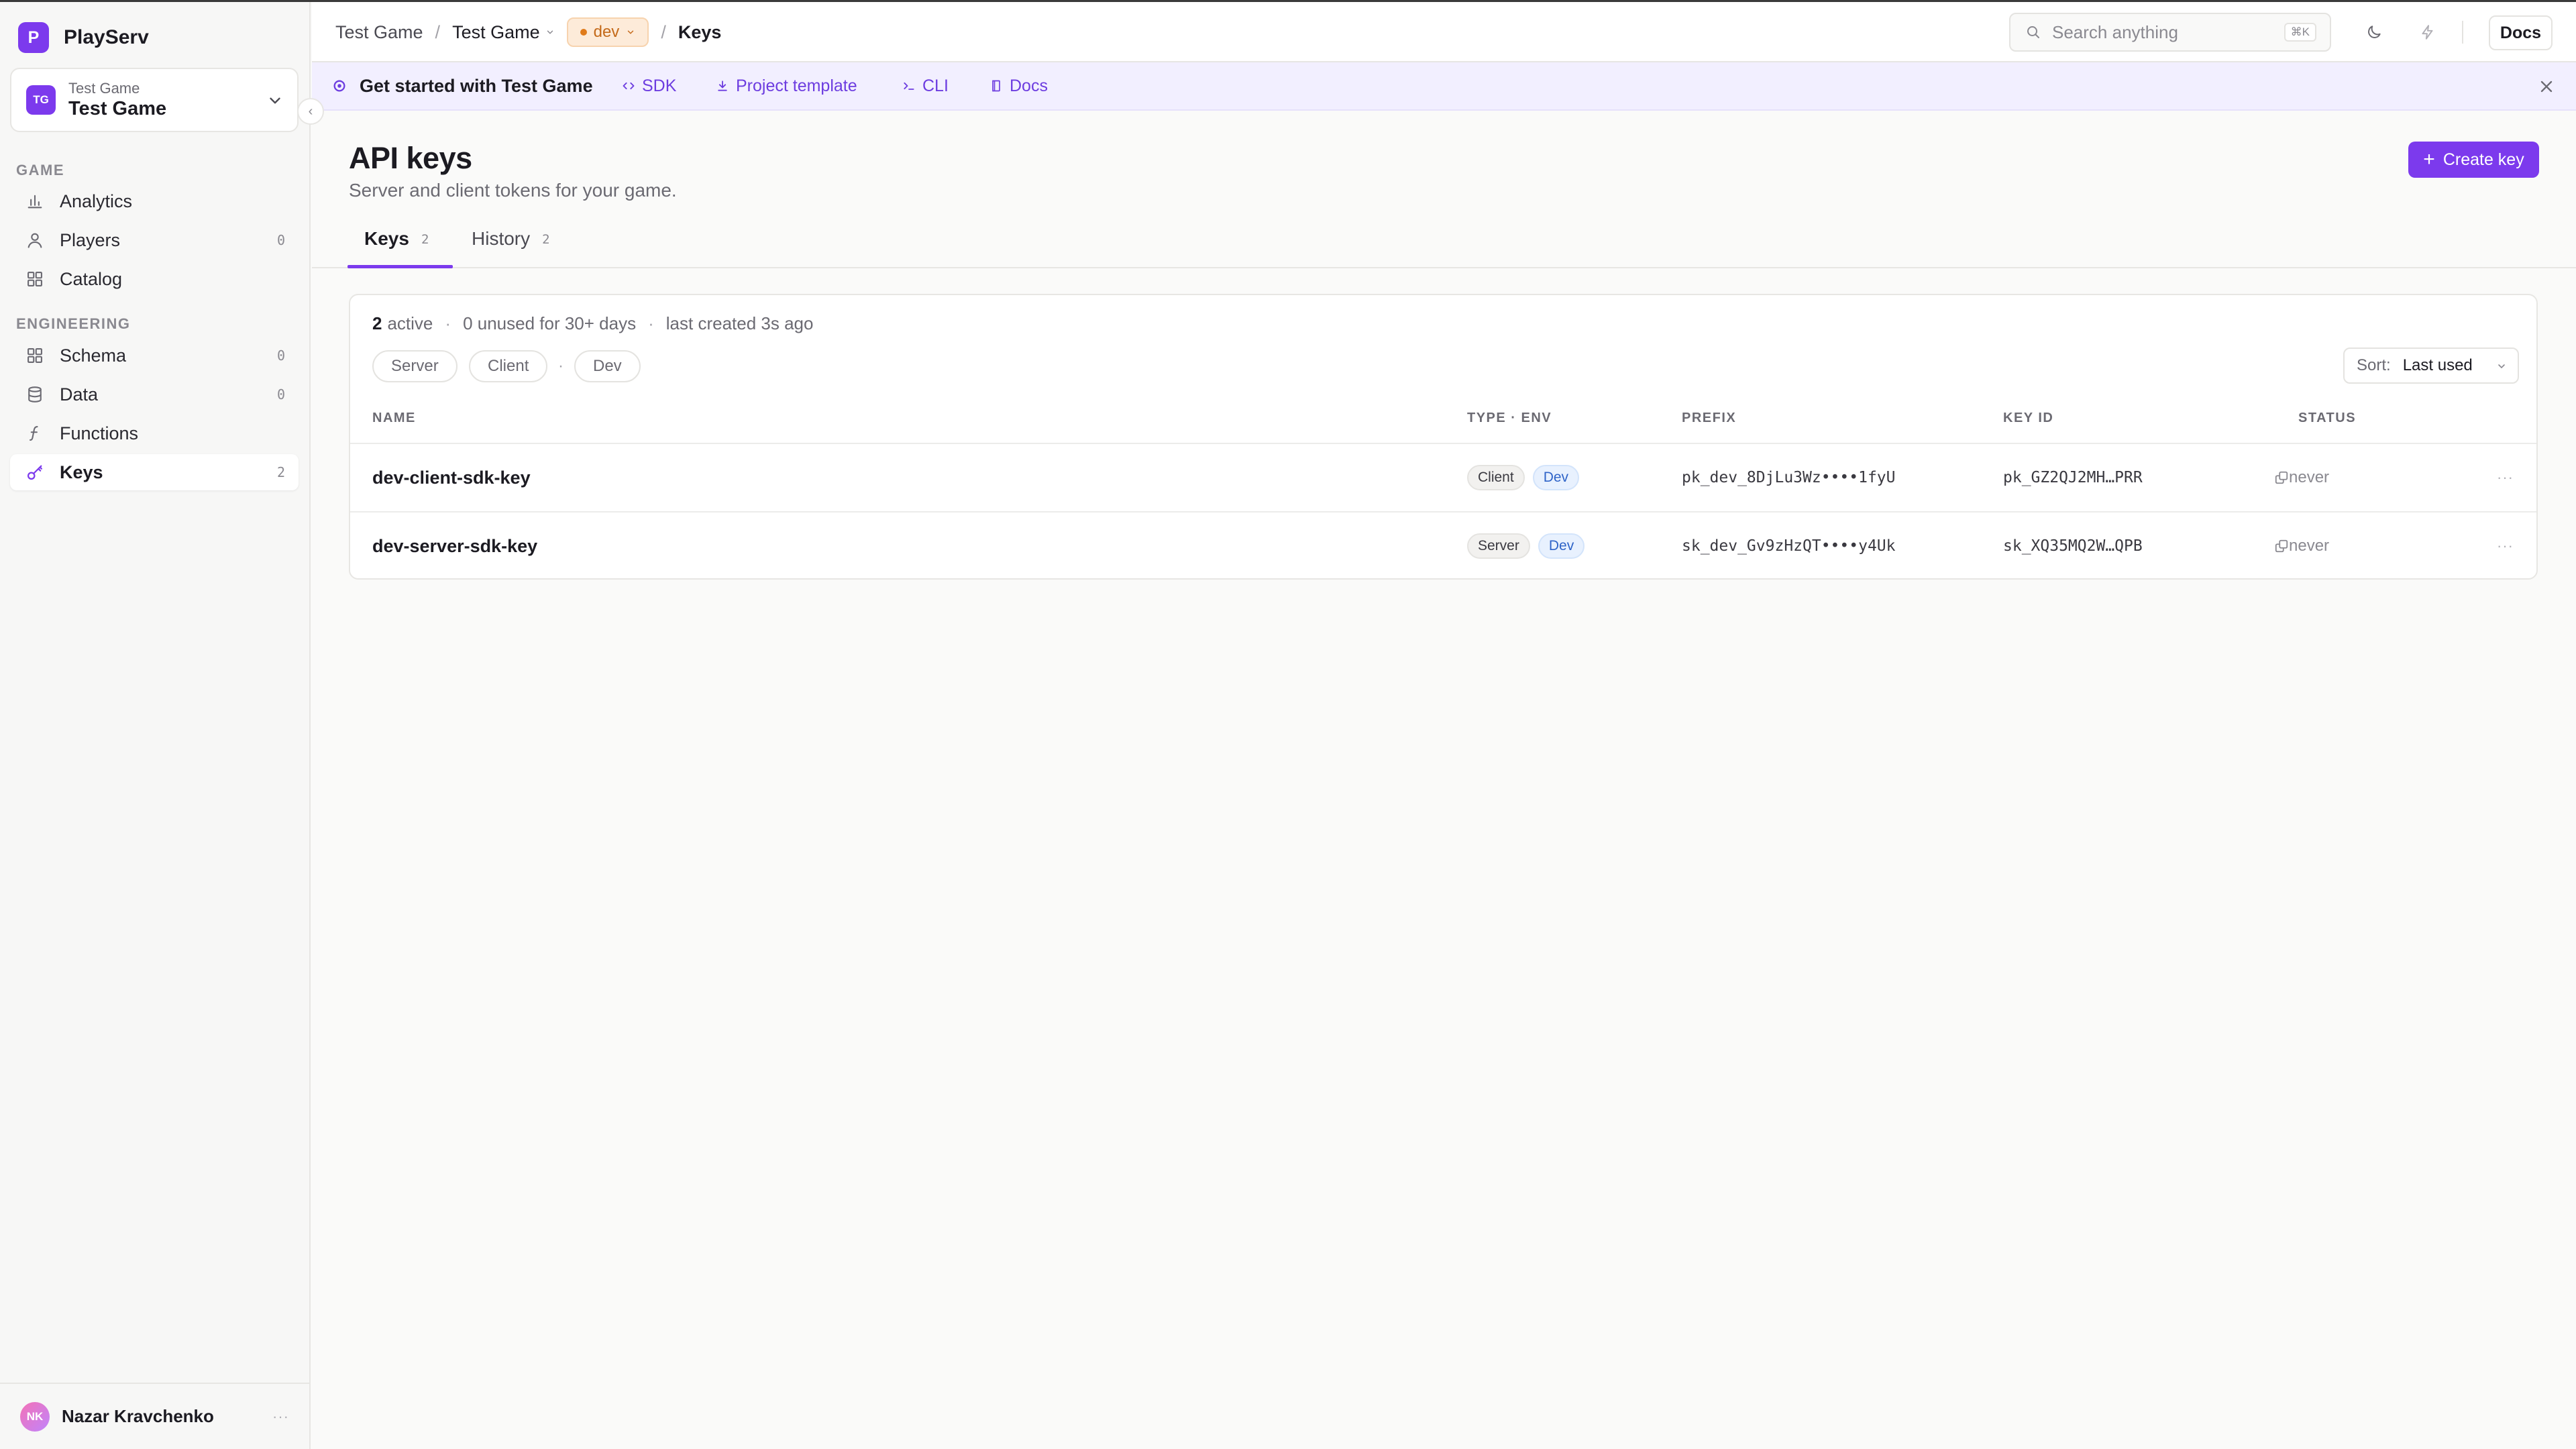  What do you see at coordinates (2033, 32) in the screenshot?
I see `search-icon` at bounding box center [2033, 32].